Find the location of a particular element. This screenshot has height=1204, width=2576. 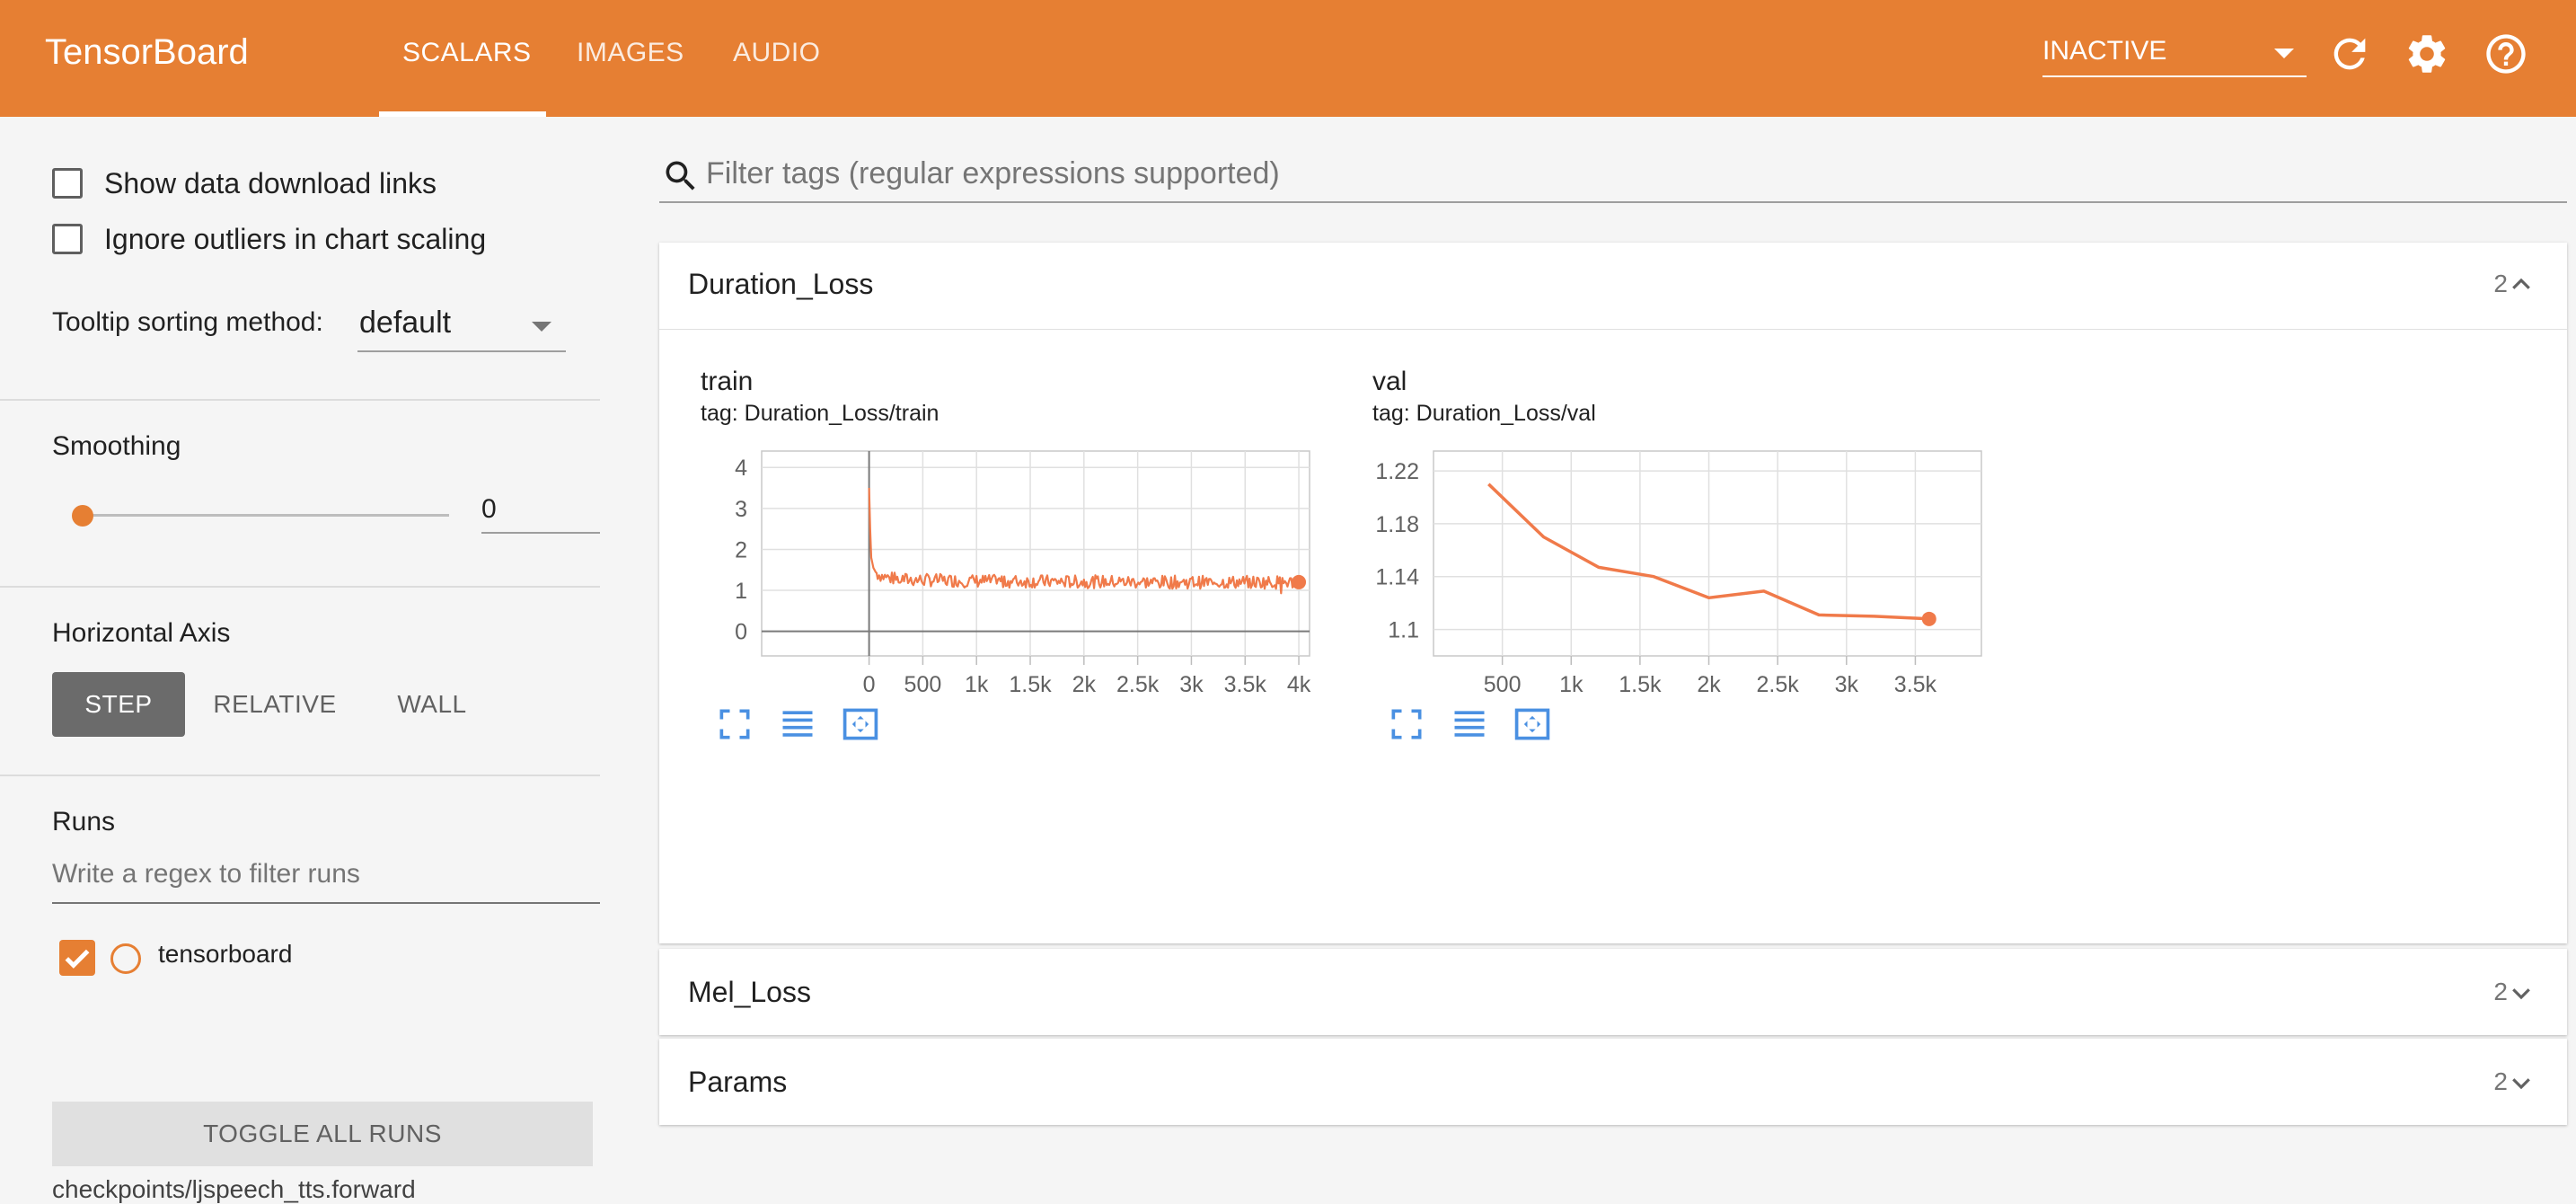

y-tick-label: 1.18 is located at coordinates (1397, 524).